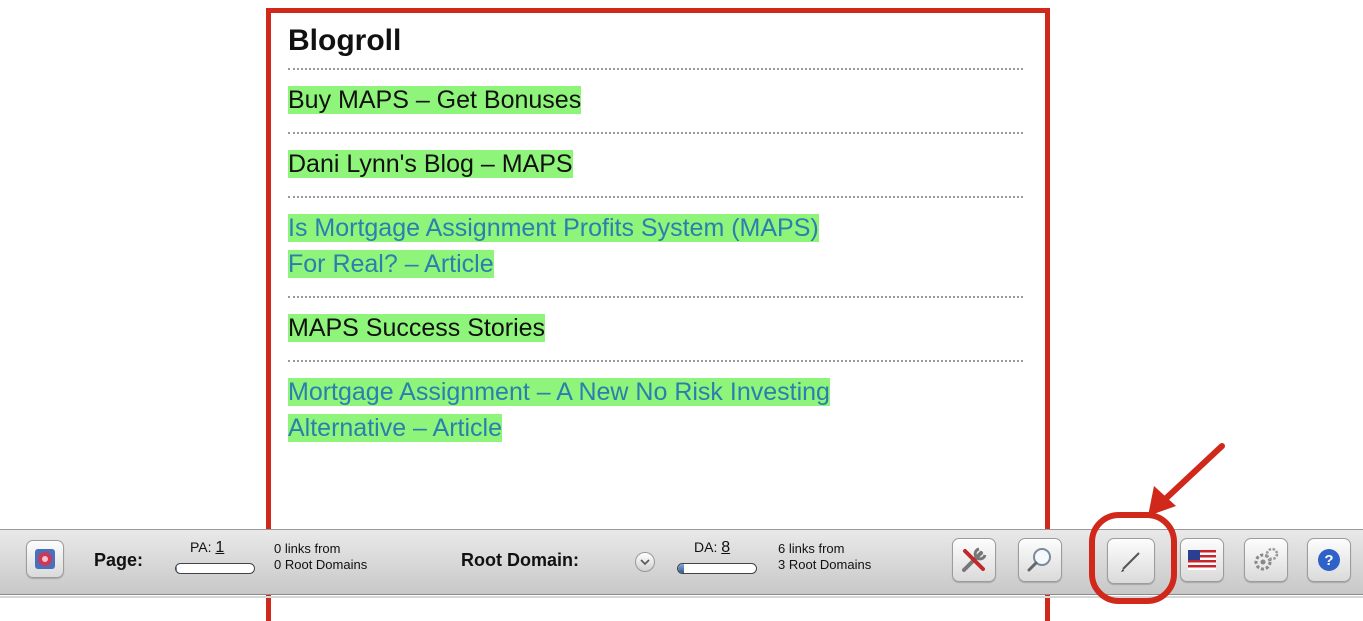  What do you see at coordinates (395, 428) in the screenshot?
I see `blogroll-link-no-risk-investing-line2: Alternative – Article` at bounding box center [395, 428].